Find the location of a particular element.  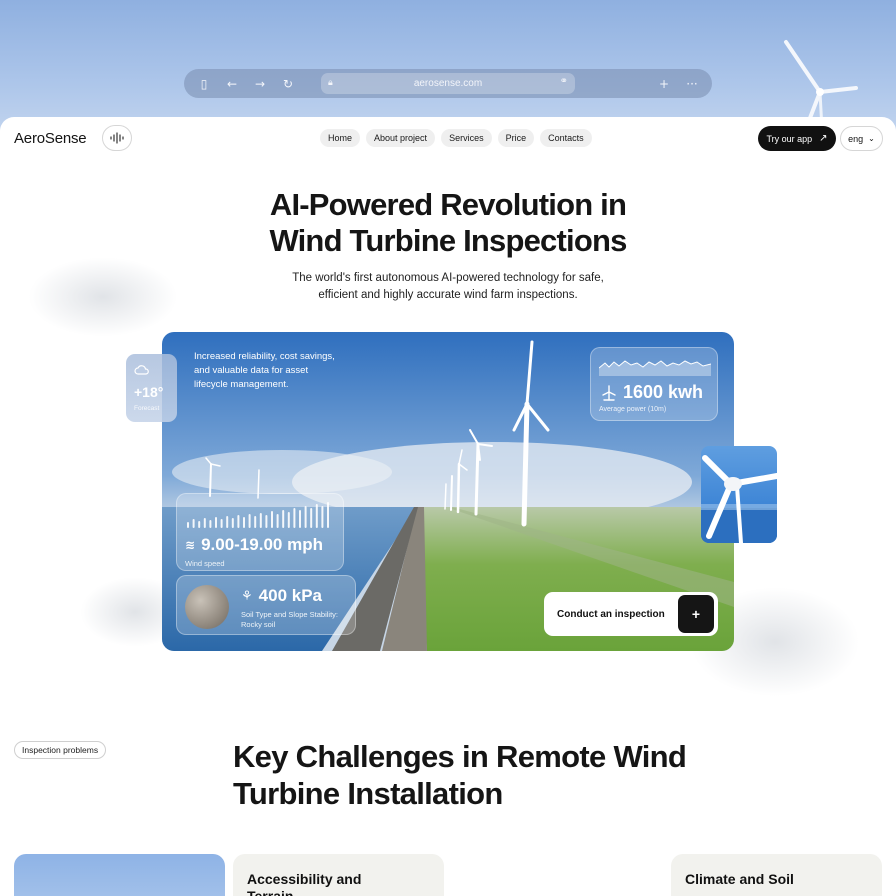

challenge-image-card is located at coordinates (119, 875).